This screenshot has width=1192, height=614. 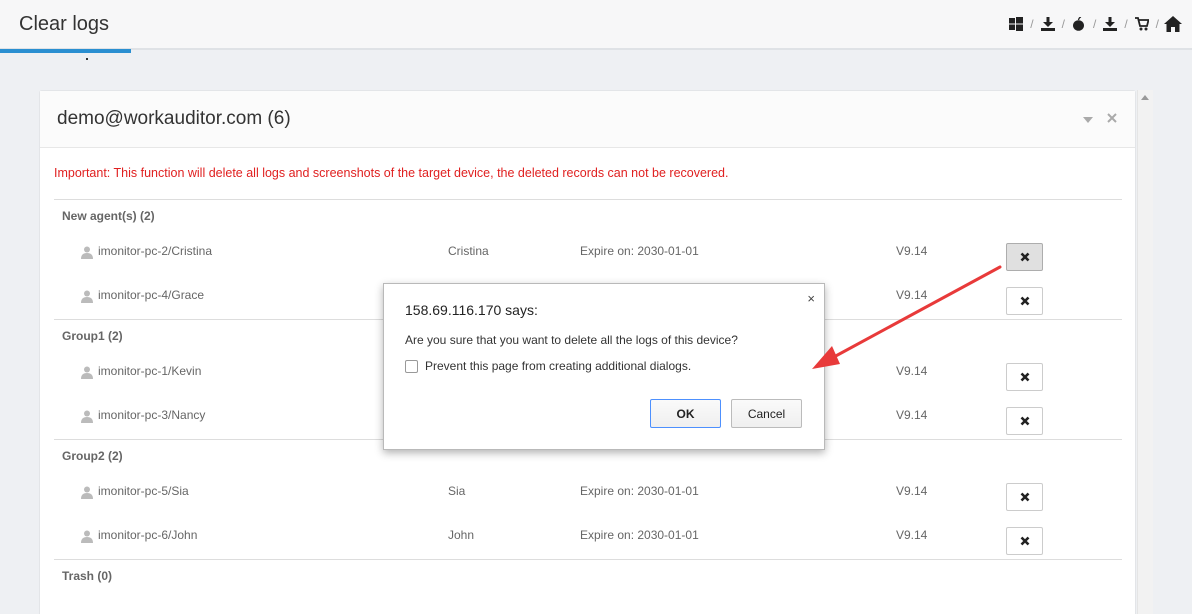 What do you see at coordinates (1079, 24) in the screenshot?
I see `apple-icon` at bounding box center [1079, 24].